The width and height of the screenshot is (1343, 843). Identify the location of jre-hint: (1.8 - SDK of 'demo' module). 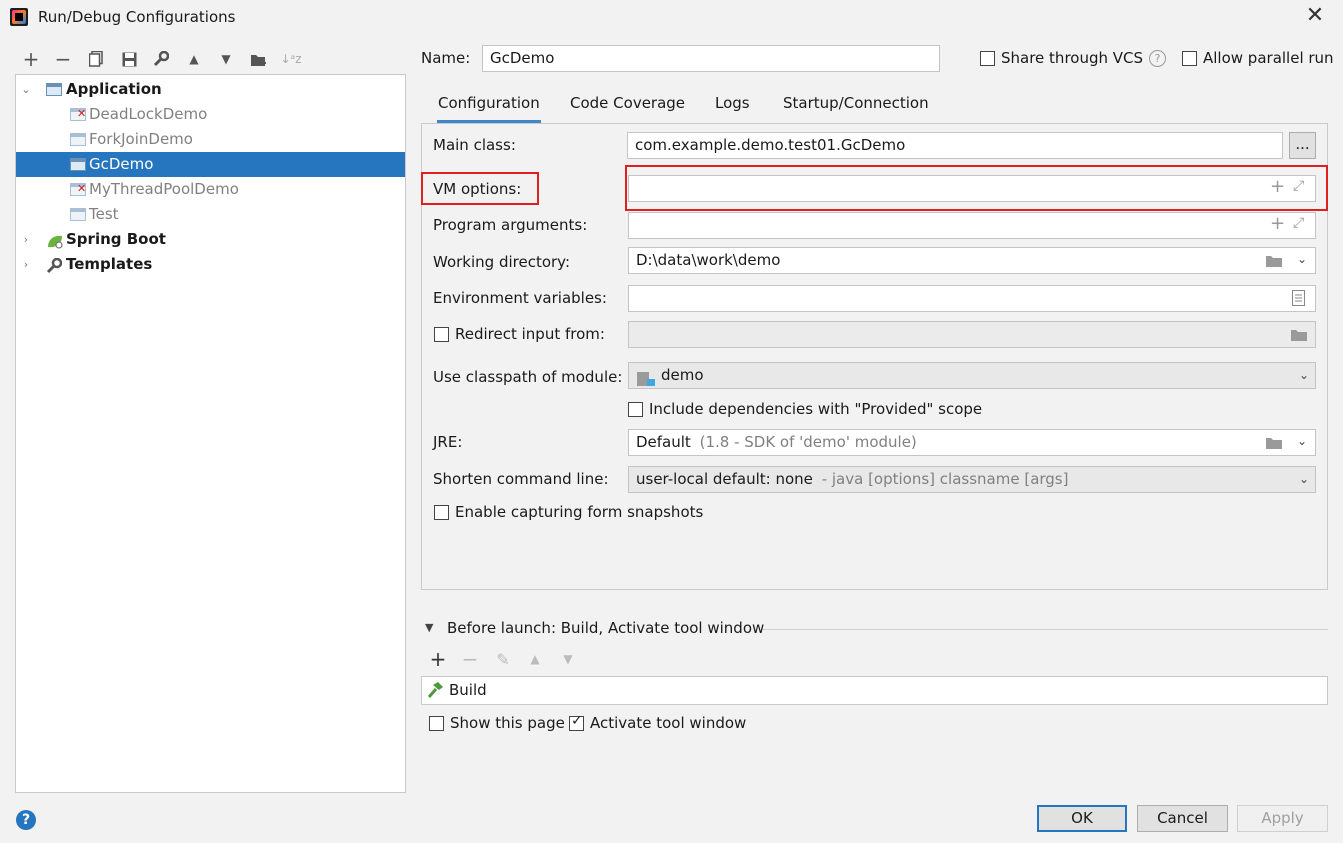
(808, 442).